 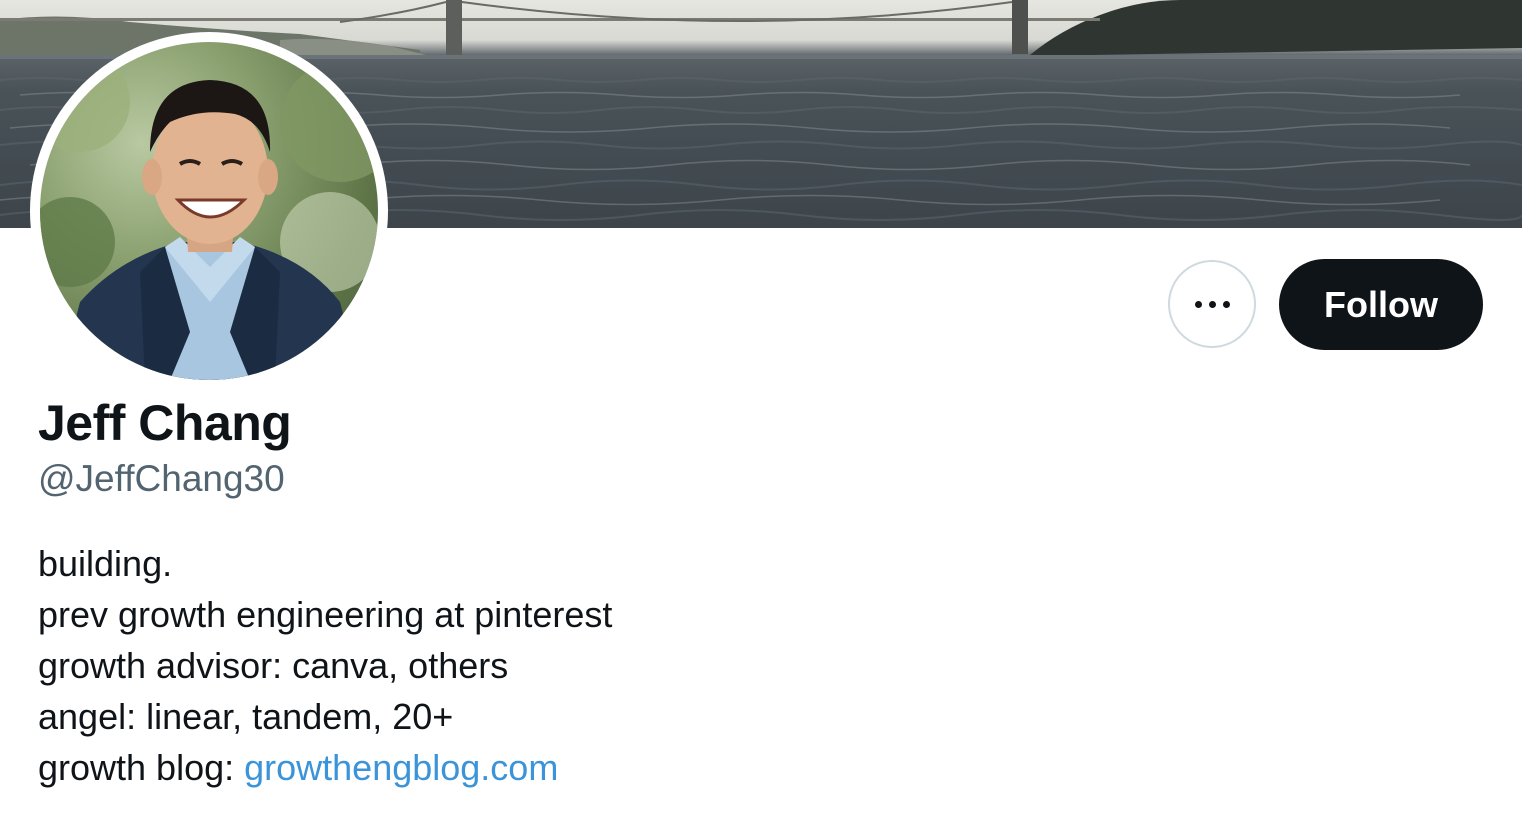 What do you see at coordinates (246, 716) in the screenshot?
I see `bio-line: angel: linear, tandem, 20+` at bounding box center [246, 716].